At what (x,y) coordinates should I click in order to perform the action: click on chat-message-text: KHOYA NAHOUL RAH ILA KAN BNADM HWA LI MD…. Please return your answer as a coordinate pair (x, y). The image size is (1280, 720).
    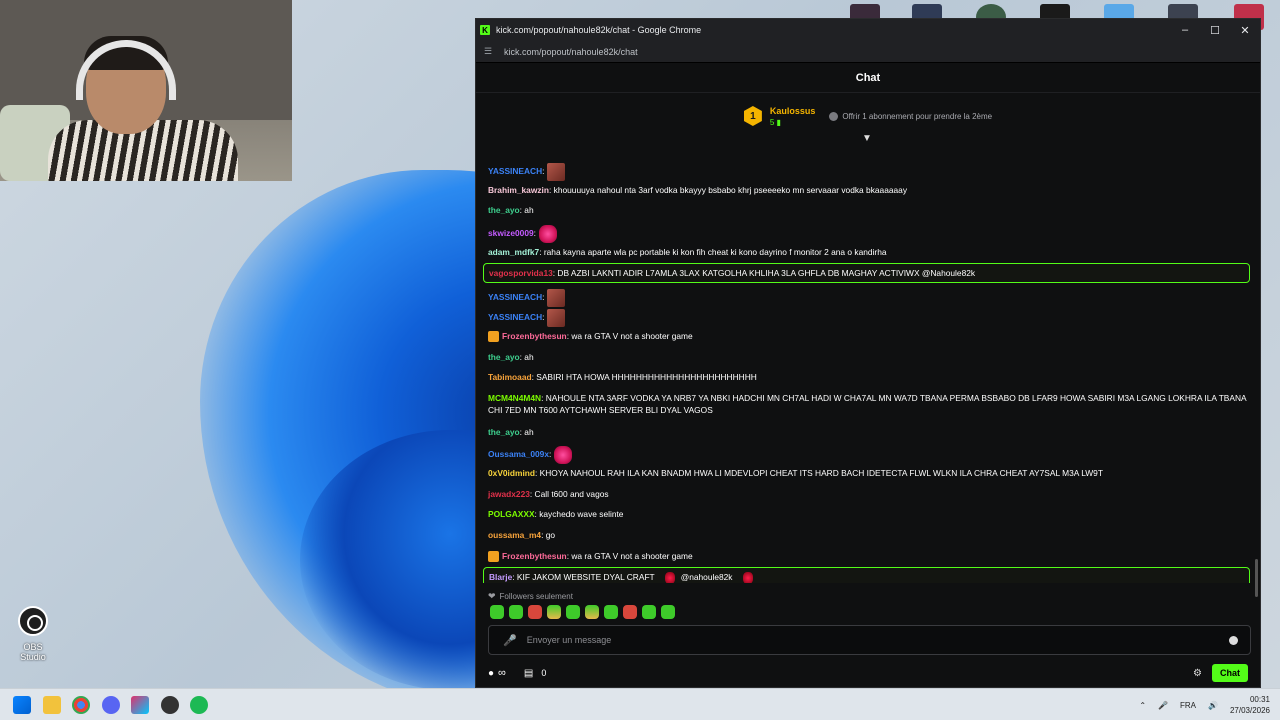
    Looking at the image, I should click on (820, 473).